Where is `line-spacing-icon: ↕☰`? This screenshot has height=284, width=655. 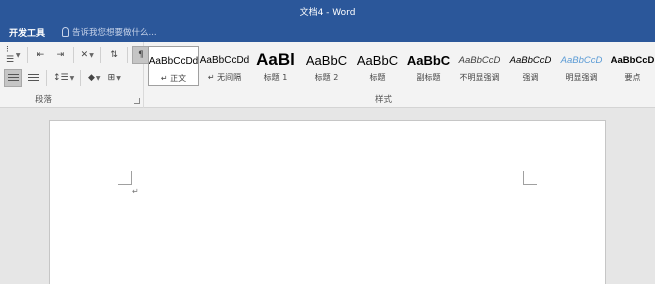
line-spacing-icon: ↕☰ is located at coordinates (61, 78).